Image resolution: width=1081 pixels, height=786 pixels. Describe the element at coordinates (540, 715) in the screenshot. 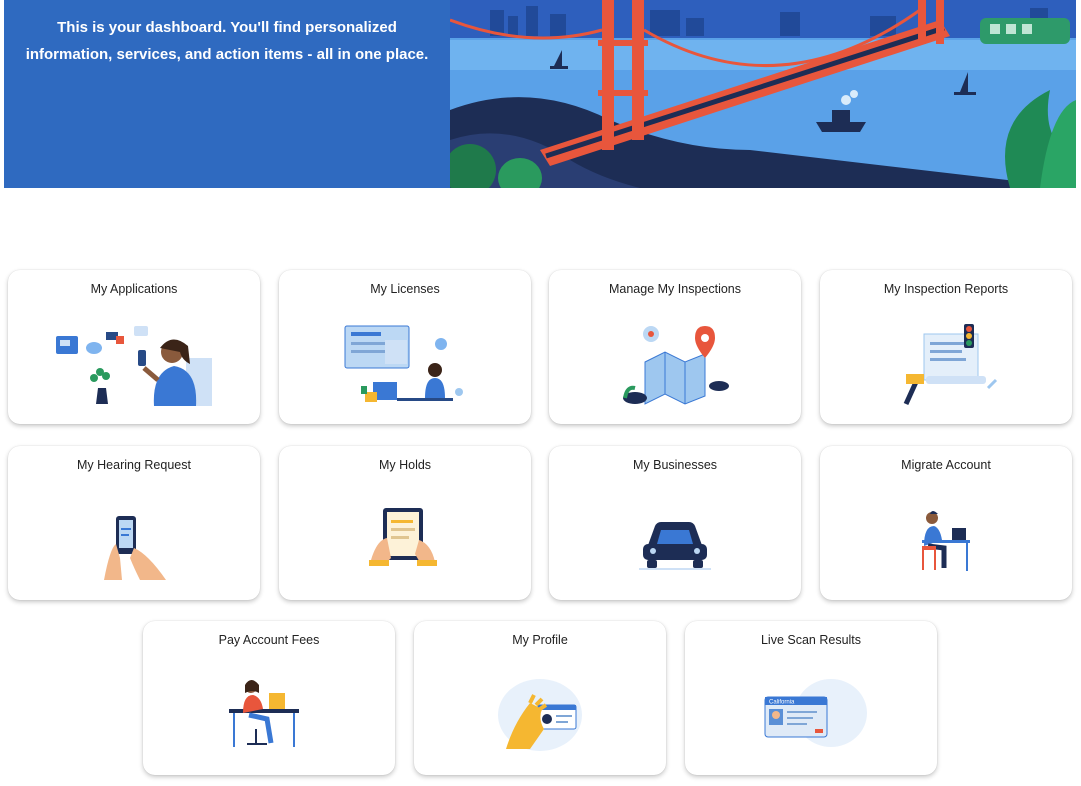

I see `hand-holding-id-card-illustration-icon` at that location.